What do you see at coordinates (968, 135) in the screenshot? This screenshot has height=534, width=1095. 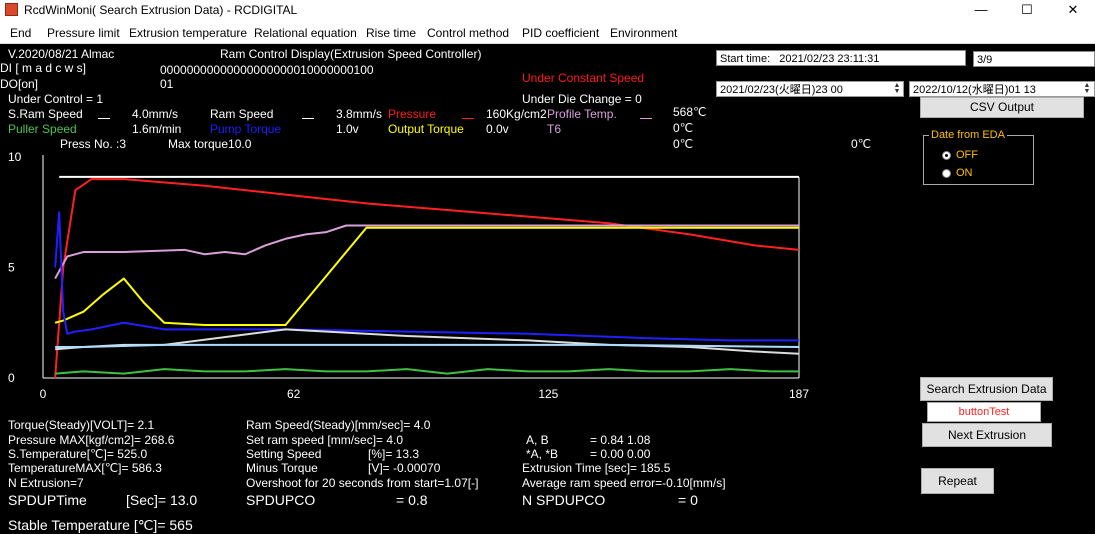 I see `eda-group-title: Date from EDA` at bounding box center [968, 135].